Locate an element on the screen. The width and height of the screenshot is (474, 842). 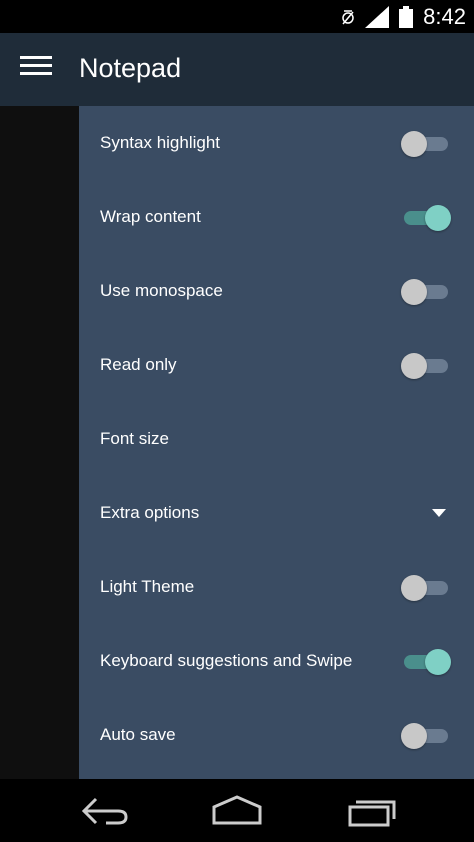
setting-label: Use monospace is located at coordinates (161, 290).